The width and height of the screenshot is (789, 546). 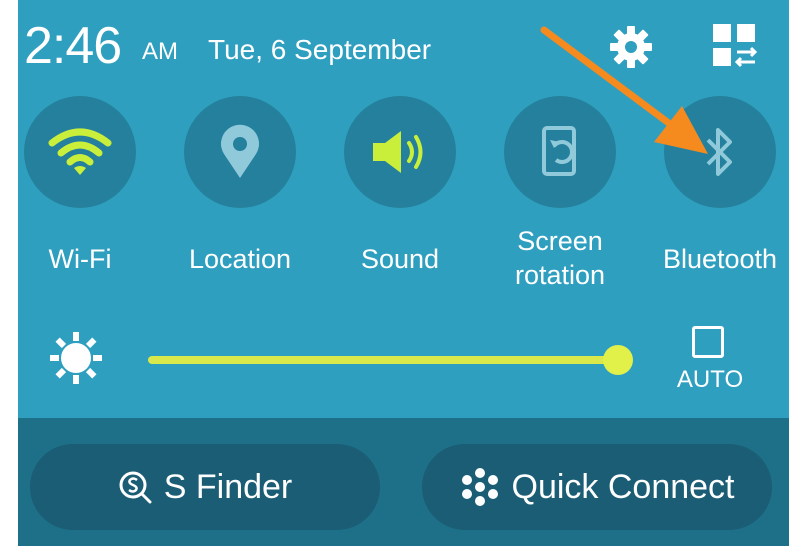 I want to click on screen-rotation-label: Screen rotation, so click(x=560, y=258).